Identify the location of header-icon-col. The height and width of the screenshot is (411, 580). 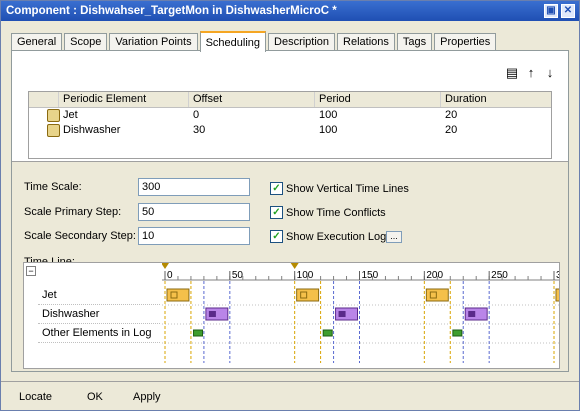
(44, 99).